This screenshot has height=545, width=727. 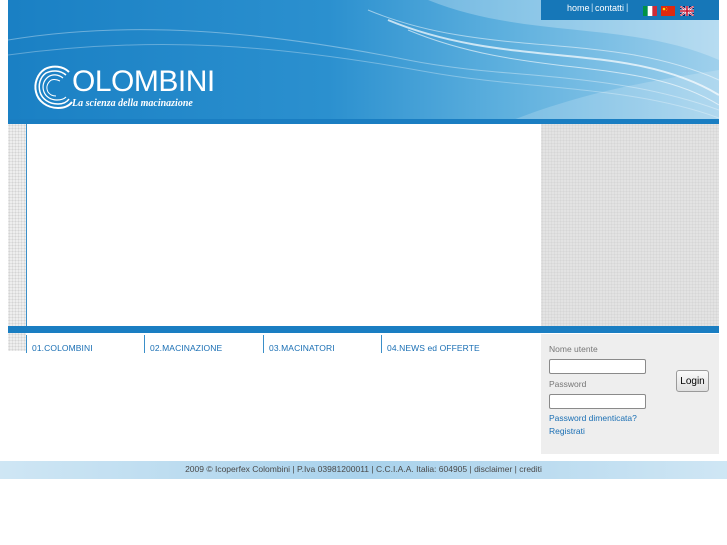 I want to click on login-button: Login, so click(x=692, y=381).